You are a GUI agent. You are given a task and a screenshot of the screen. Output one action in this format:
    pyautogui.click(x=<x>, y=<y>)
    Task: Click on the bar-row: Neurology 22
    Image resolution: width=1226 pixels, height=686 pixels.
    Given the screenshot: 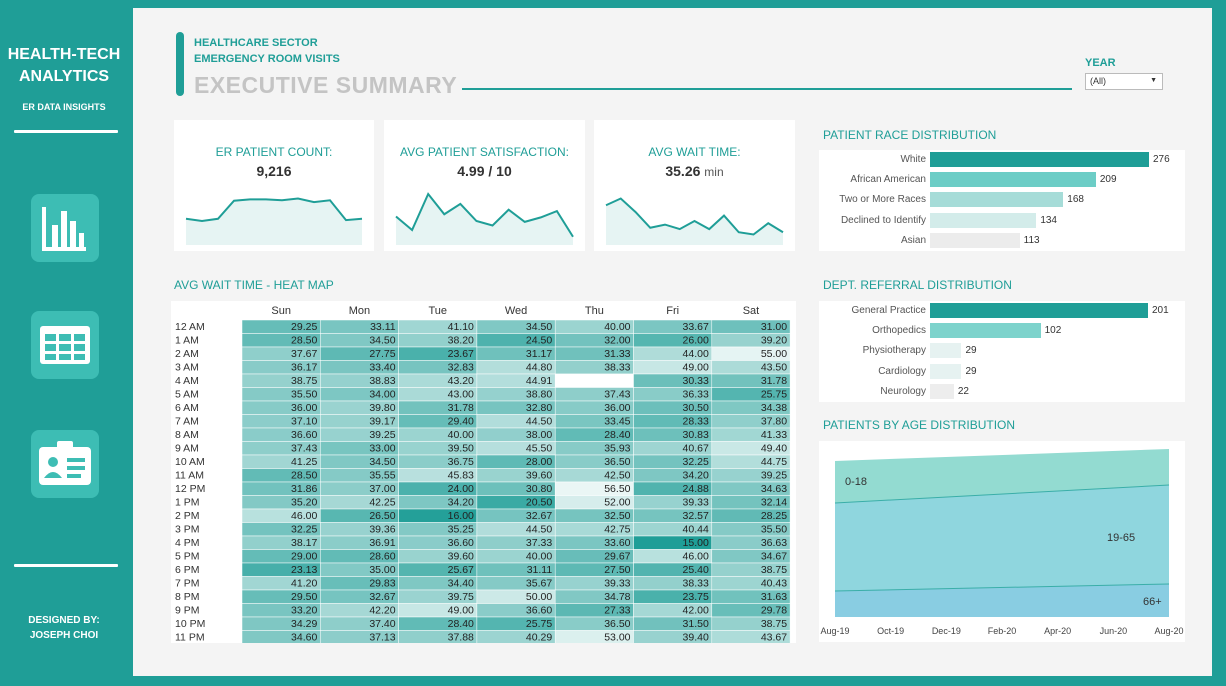 What is the action you would take?
    pyautogui.click(x=1002, y=392)
    